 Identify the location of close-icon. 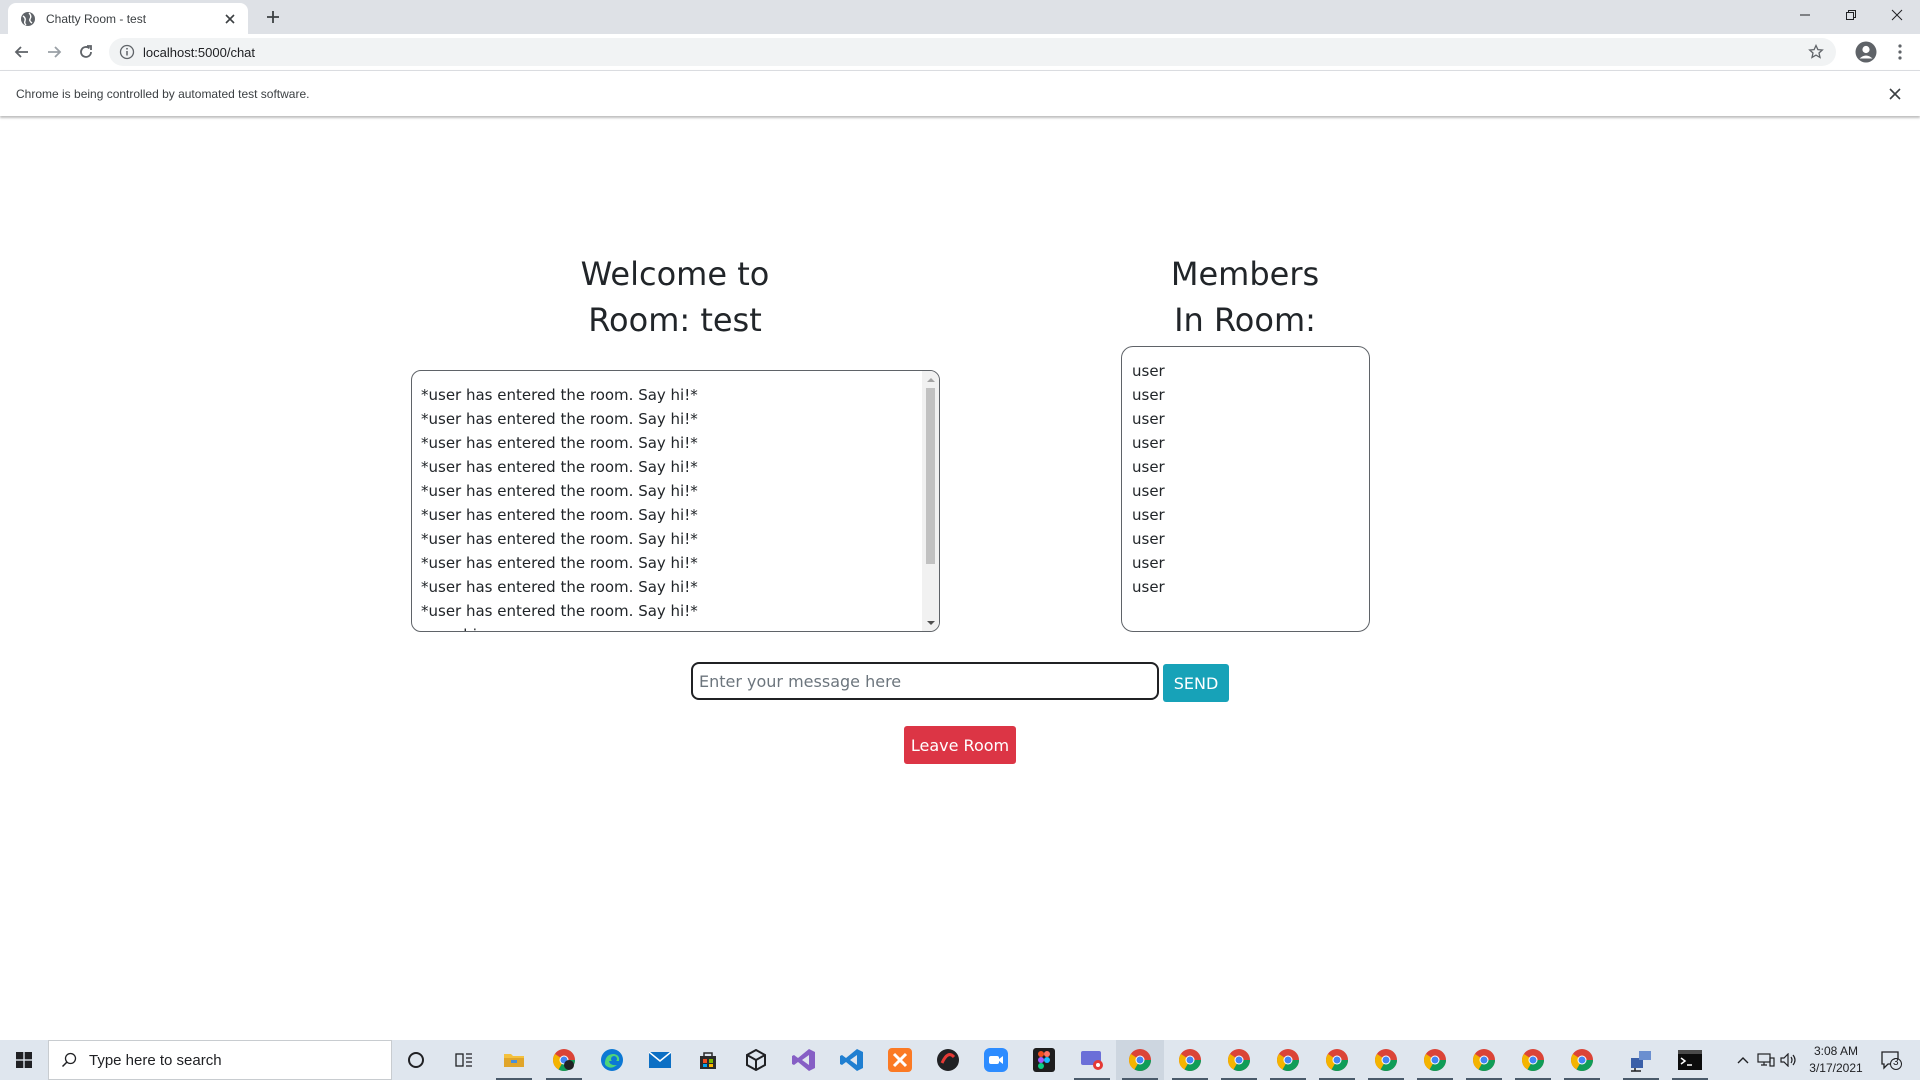
(1895, 94).